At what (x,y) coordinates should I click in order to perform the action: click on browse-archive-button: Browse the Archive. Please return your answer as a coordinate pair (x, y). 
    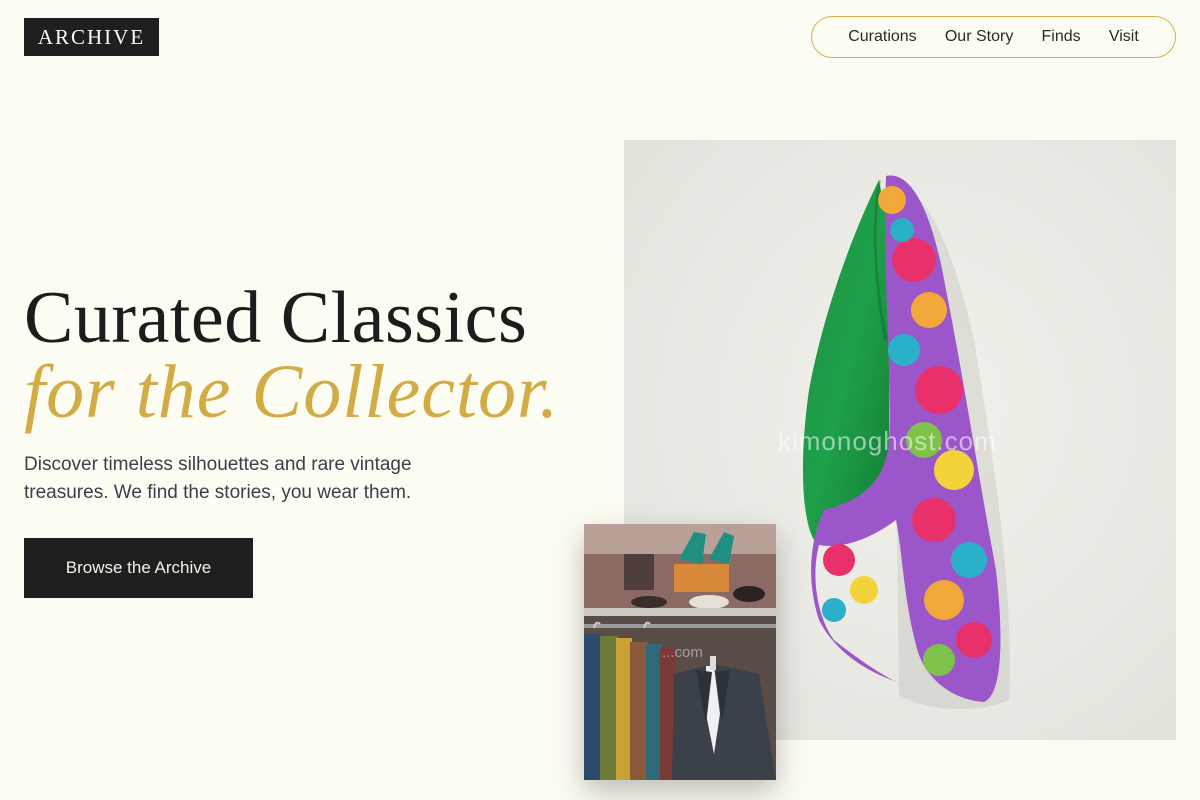
    Looking at the image, I should click on (138, 568).